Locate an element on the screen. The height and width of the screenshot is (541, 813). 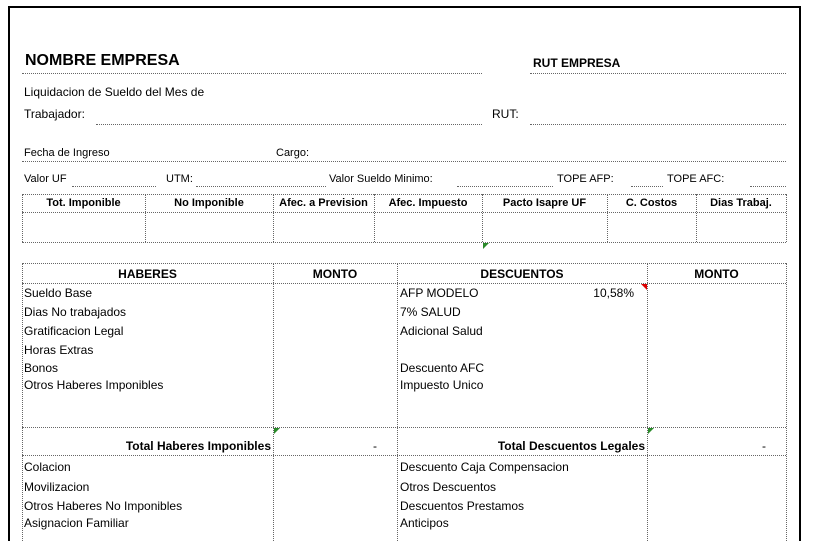
non-taxable-item: Otros Haberes No Imponibles is located at coordinates (103, 506).